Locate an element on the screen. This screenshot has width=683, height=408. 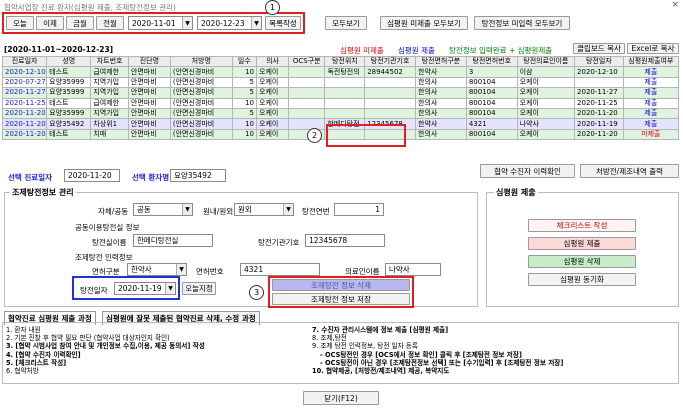
table-cell: 독전탕전의 is located at coordinates (345, 72).